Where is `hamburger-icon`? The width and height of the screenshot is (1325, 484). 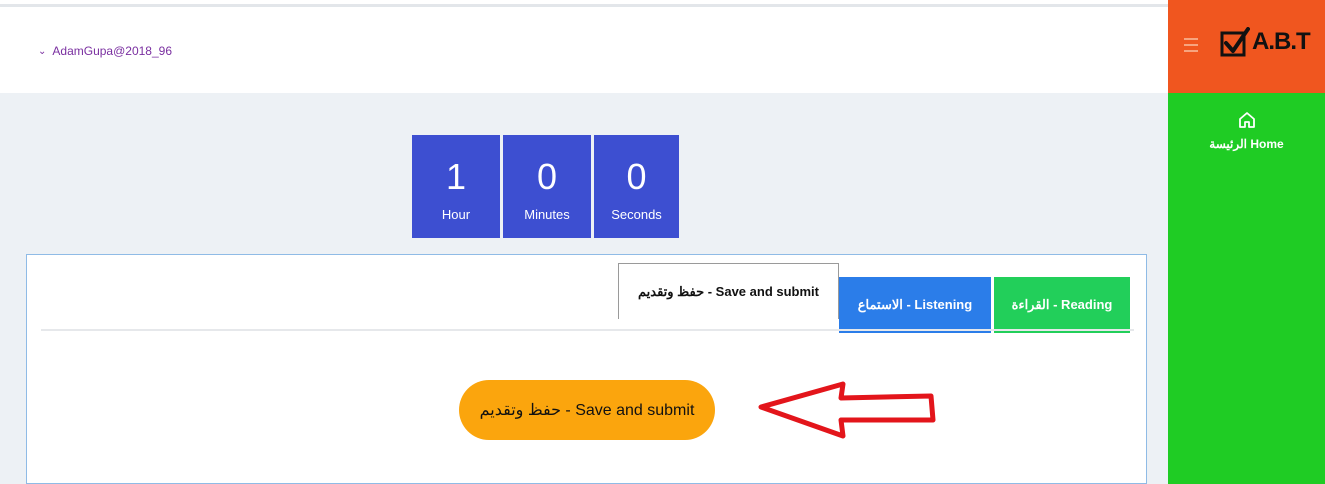 hamburger-icon is located at coordinates (1191, 47).